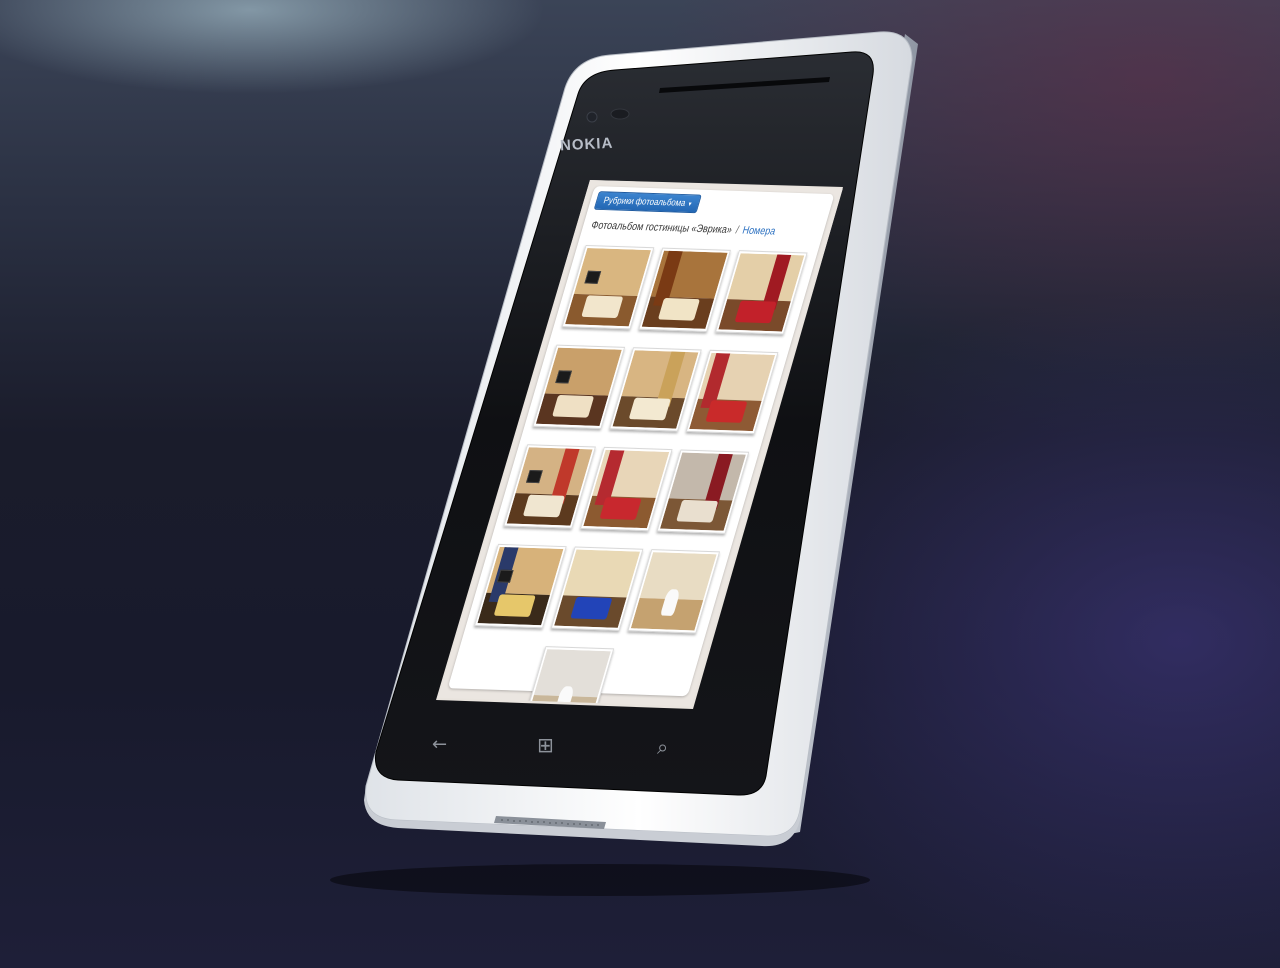 The height and width of the screenshot is (968, 1280). Describe the element at coordinates (586, 144) in the screenshot. I see `brand-logo: NOKIA` at that location.